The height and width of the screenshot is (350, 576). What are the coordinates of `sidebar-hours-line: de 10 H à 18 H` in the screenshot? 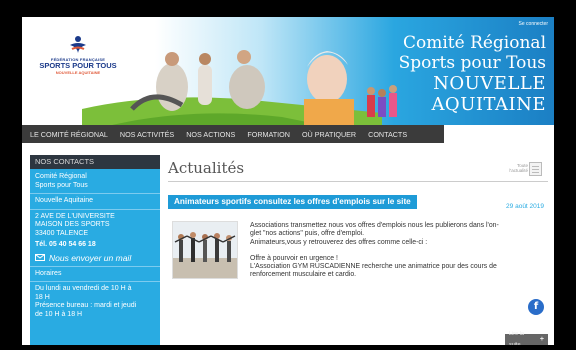 It's located at (59, 314).